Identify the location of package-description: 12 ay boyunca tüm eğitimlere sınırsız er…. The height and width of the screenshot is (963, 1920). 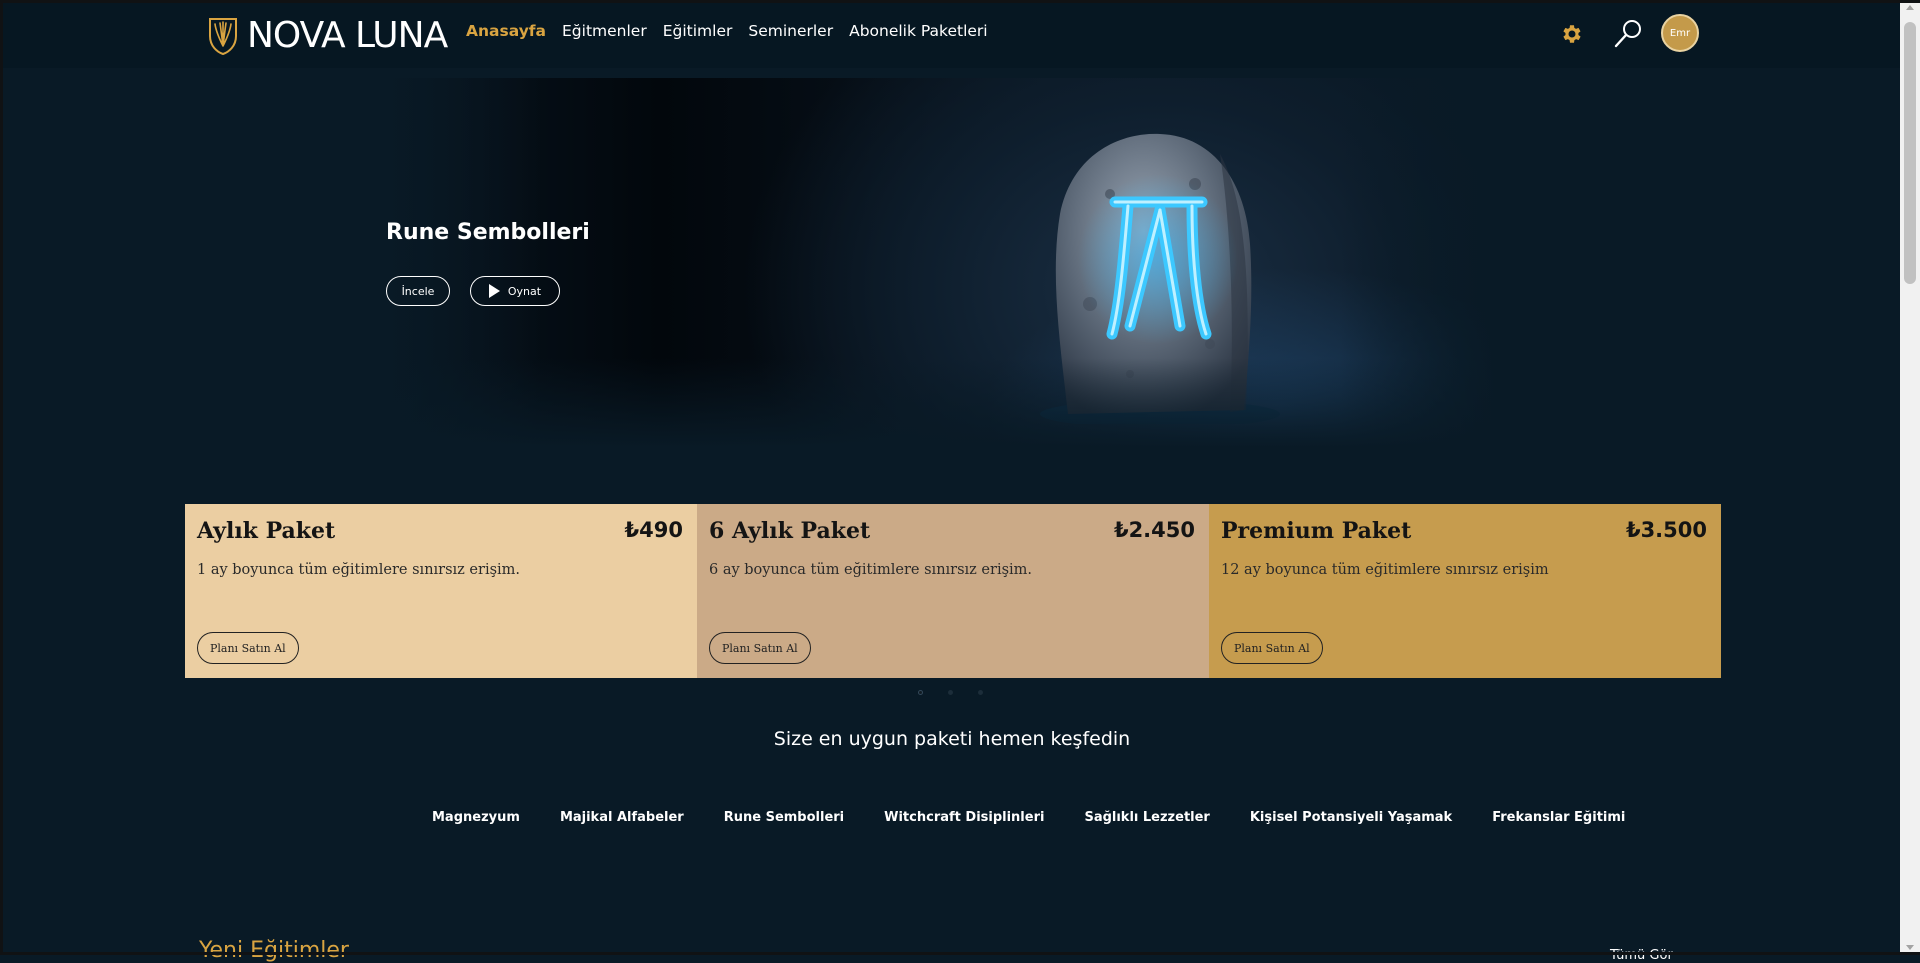
(1385, 570).